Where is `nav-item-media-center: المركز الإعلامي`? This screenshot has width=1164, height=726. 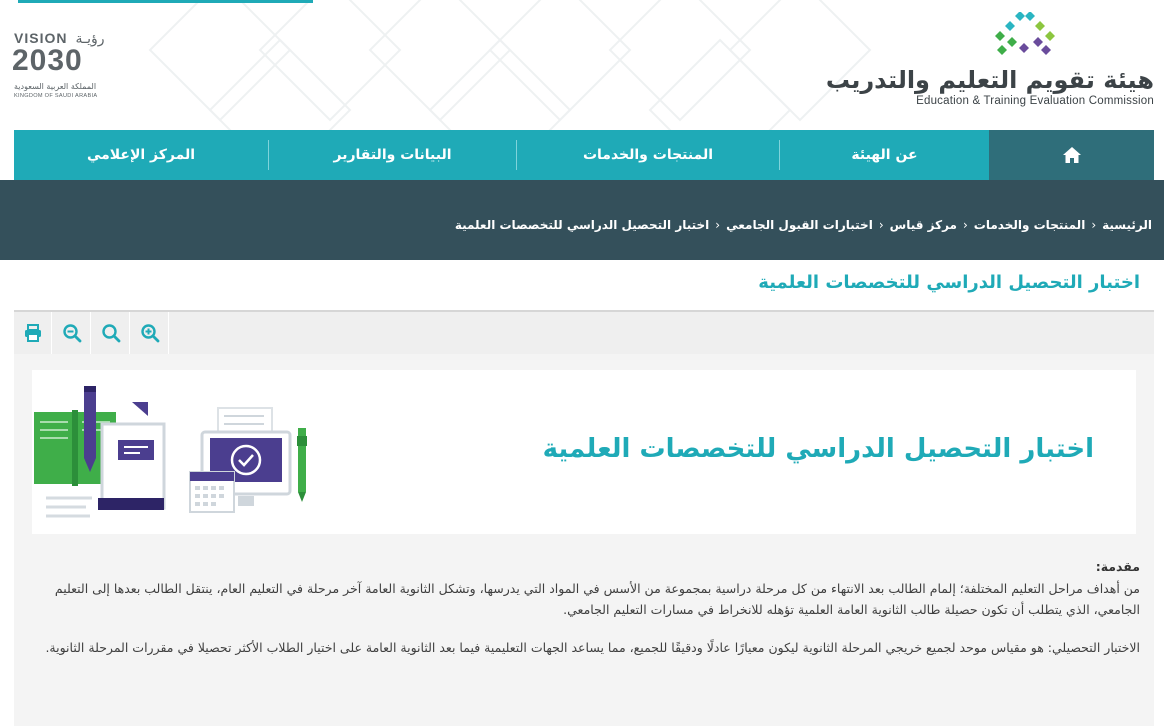 nav-item-media-center: المركز الإعلامي is located at coordinates (141, 155).